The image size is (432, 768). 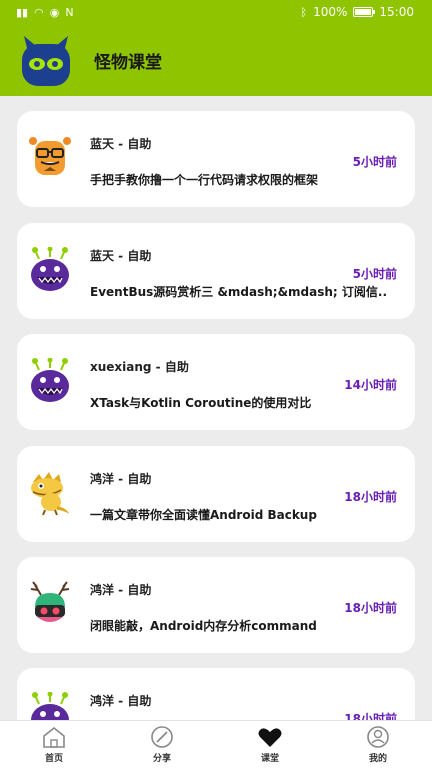 What do you see at coordinates (53, 759) in the screenshot?
I see `nav-label: 首页` at bounding box center [53, 759].